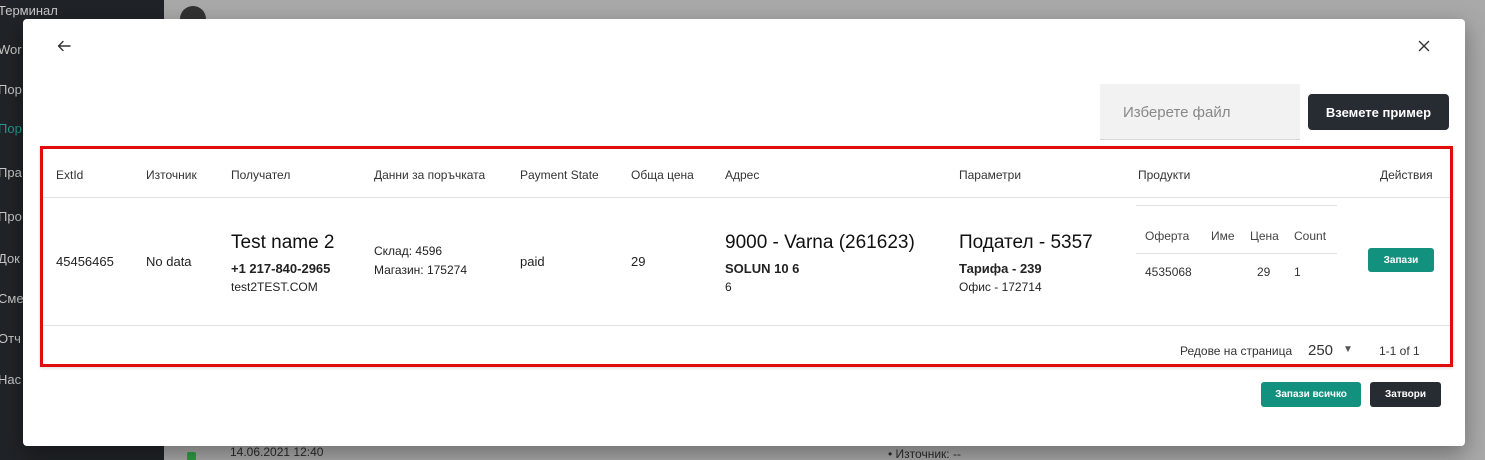  I want to click on column-header: Payment State, so click(559, 175).